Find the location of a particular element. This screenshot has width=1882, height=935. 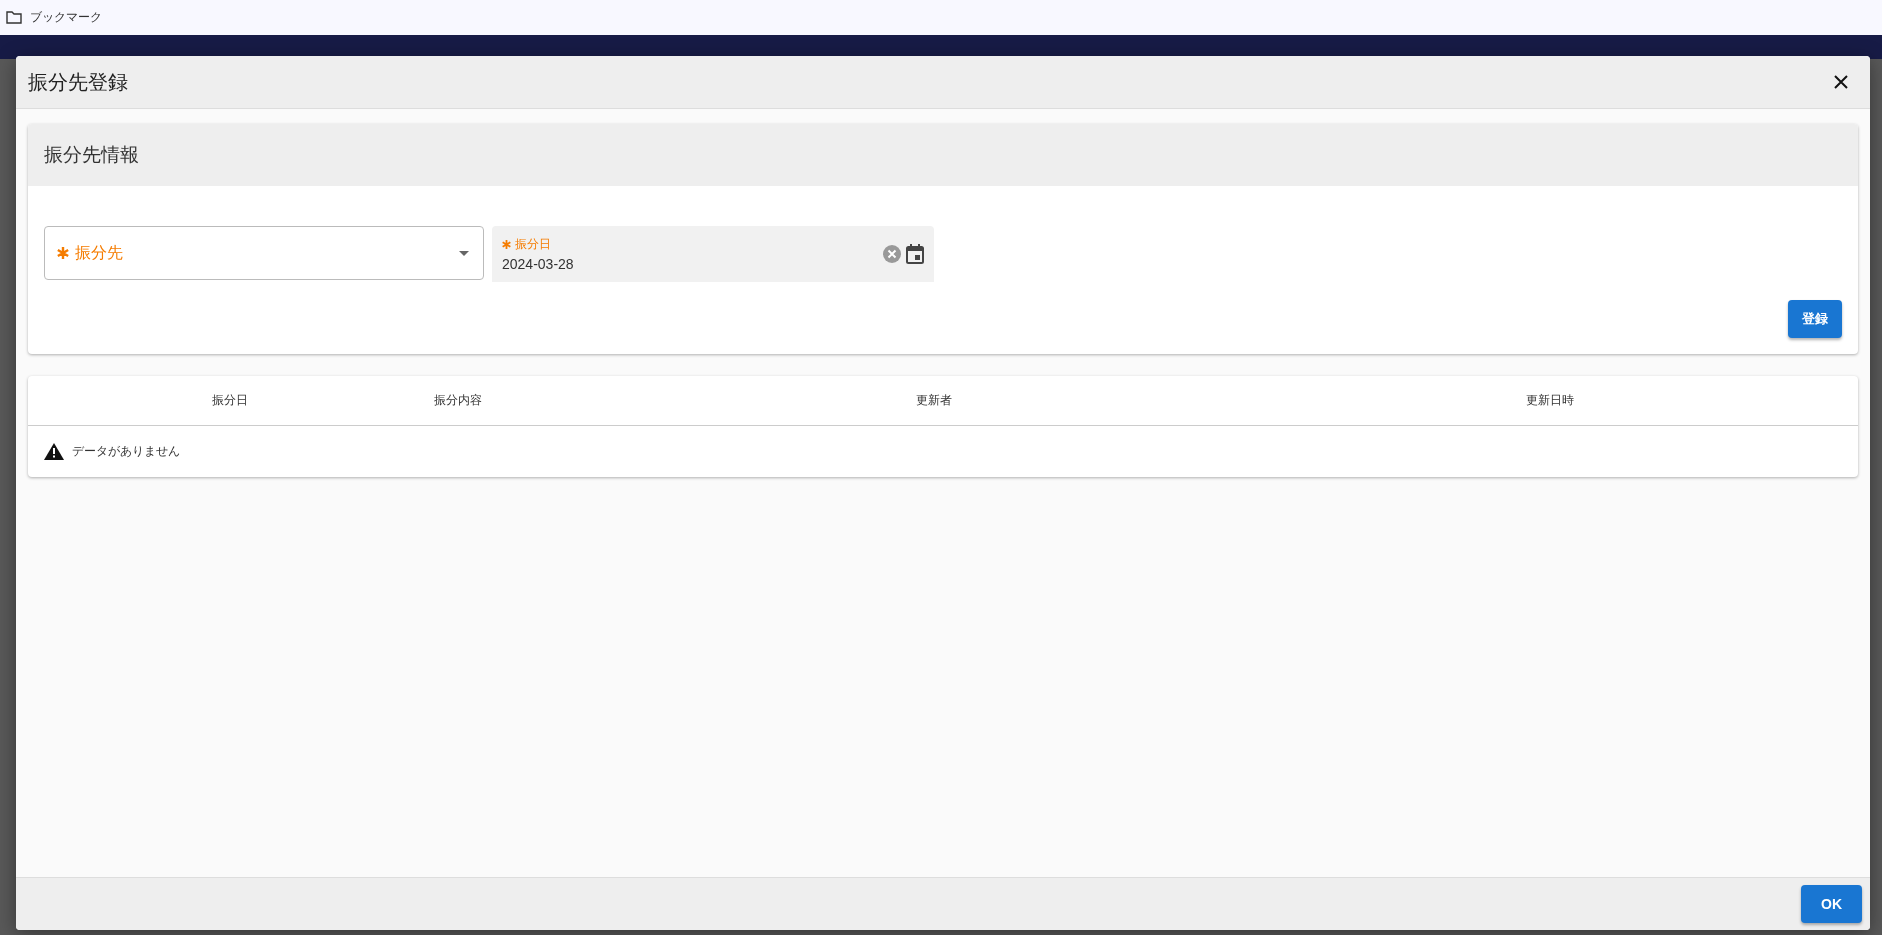

field-value: 2024-03-28 is located at coordinates (538, 264).